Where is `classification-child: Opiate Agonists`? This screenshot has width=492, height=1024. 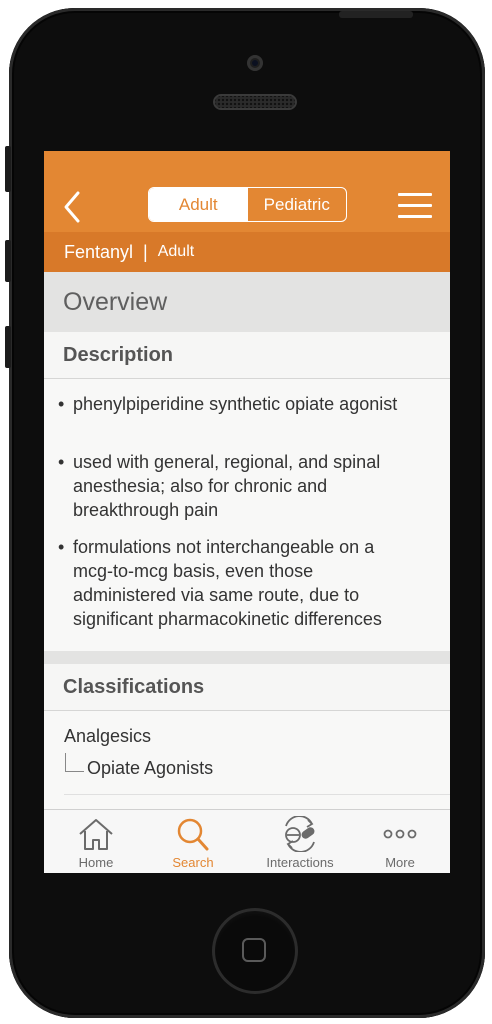 classification-child: Opiate Agonists is located at coordinates (150, 768).